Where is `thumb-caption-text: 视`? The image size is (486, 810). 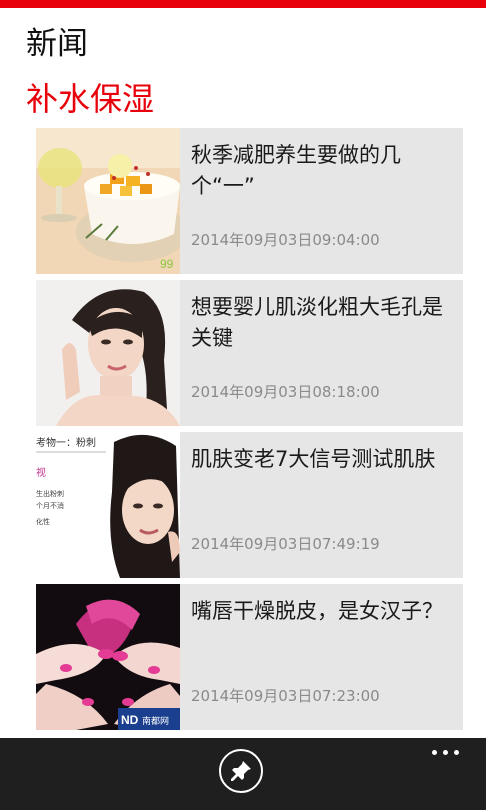
thumb-caption-text: 视 is located at coordinates (41, 472).